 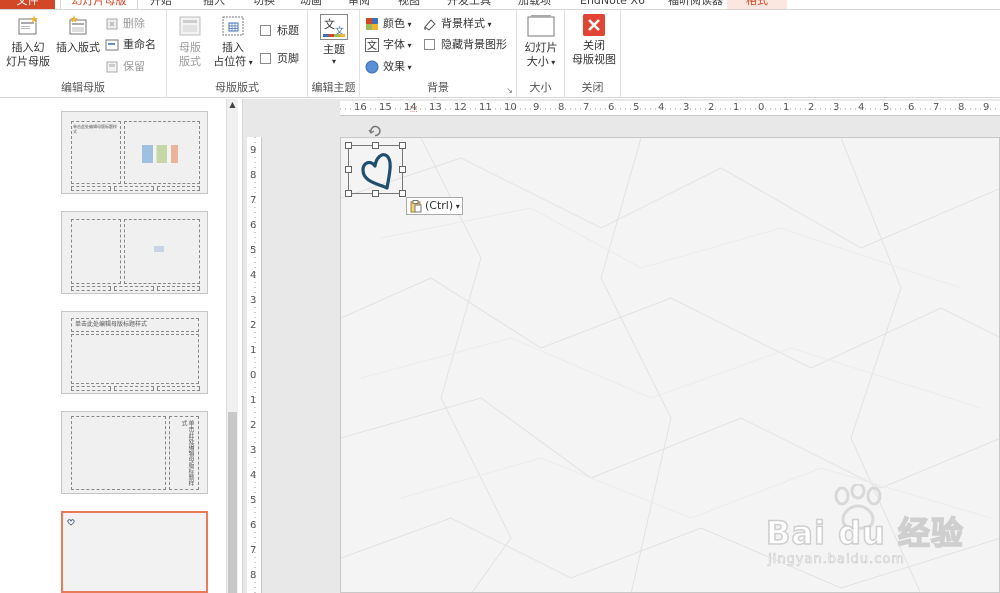 I want to click on colors-label: 颜色, so click(x=394, y=23).